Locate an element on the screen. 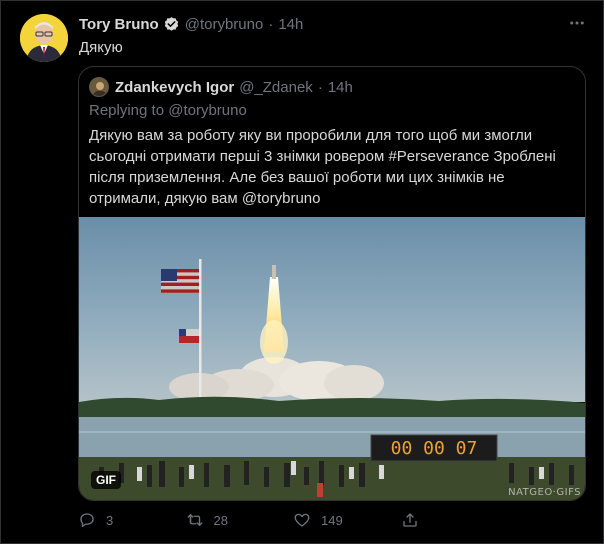 This screenshot has height=544, width=604. share-icon is located at coordinates (409, 520).